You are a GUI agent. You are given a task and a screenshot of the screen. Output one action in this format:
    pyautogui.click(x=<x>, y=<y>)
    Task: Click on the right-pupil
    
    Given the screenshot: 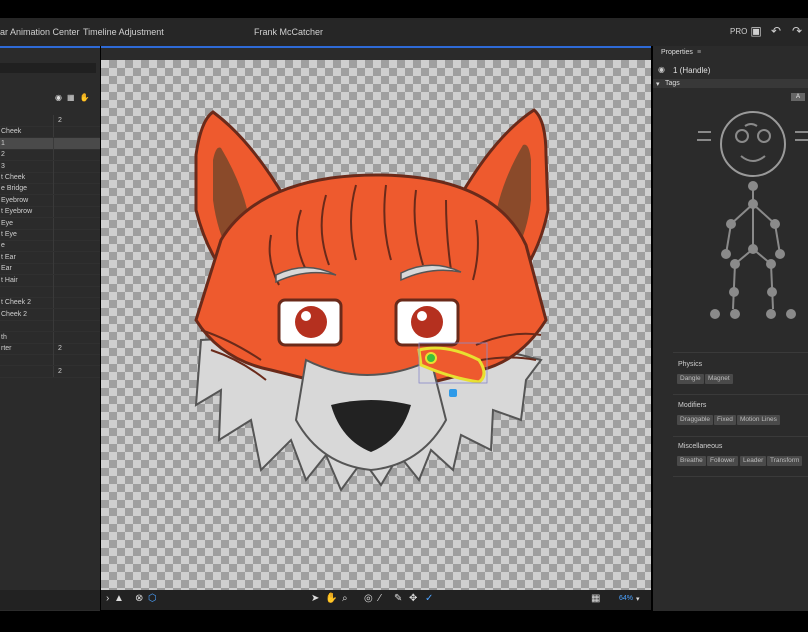 What is the action you would take?
    pyautogui.click(x=427, y=322)
    